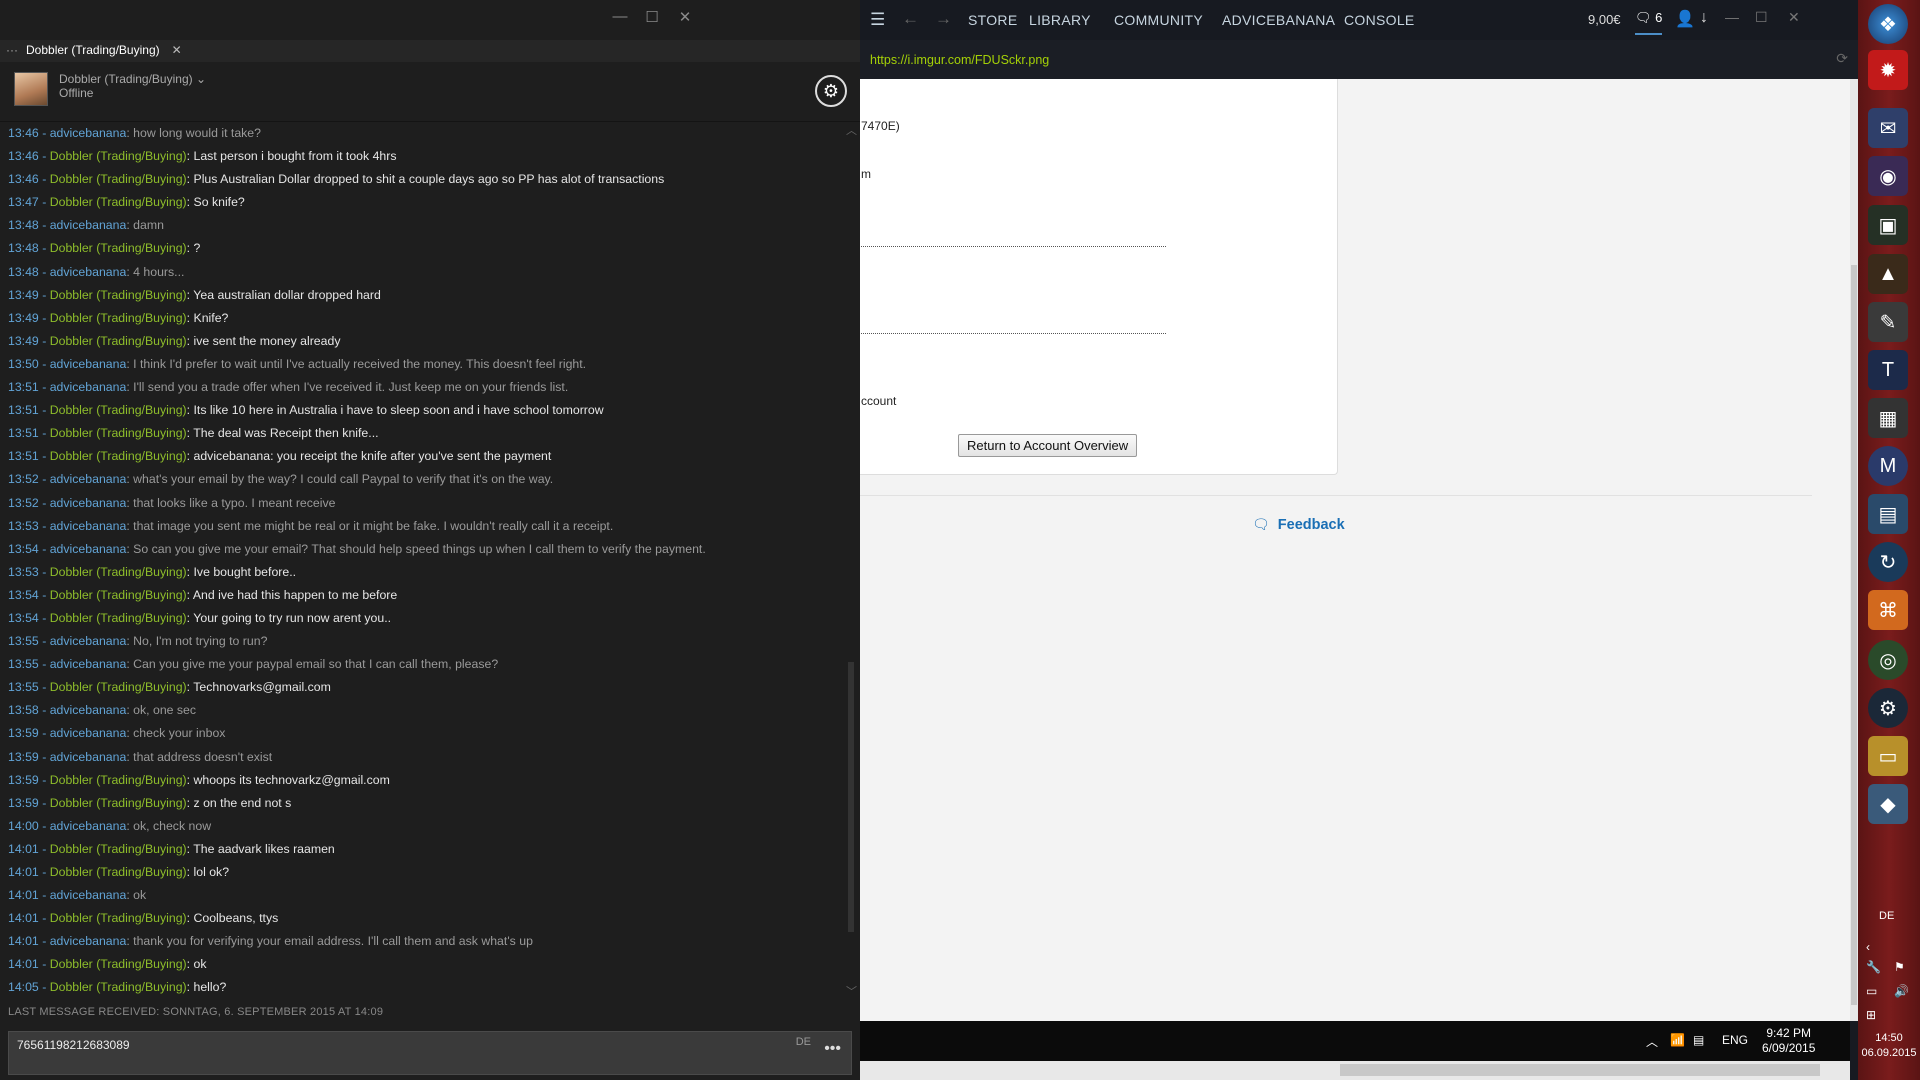 Image resolution: width=1920 pixels, height=1080 pixels. I want to click on tray-expand-icon: ︿, so click(1652, 1041).